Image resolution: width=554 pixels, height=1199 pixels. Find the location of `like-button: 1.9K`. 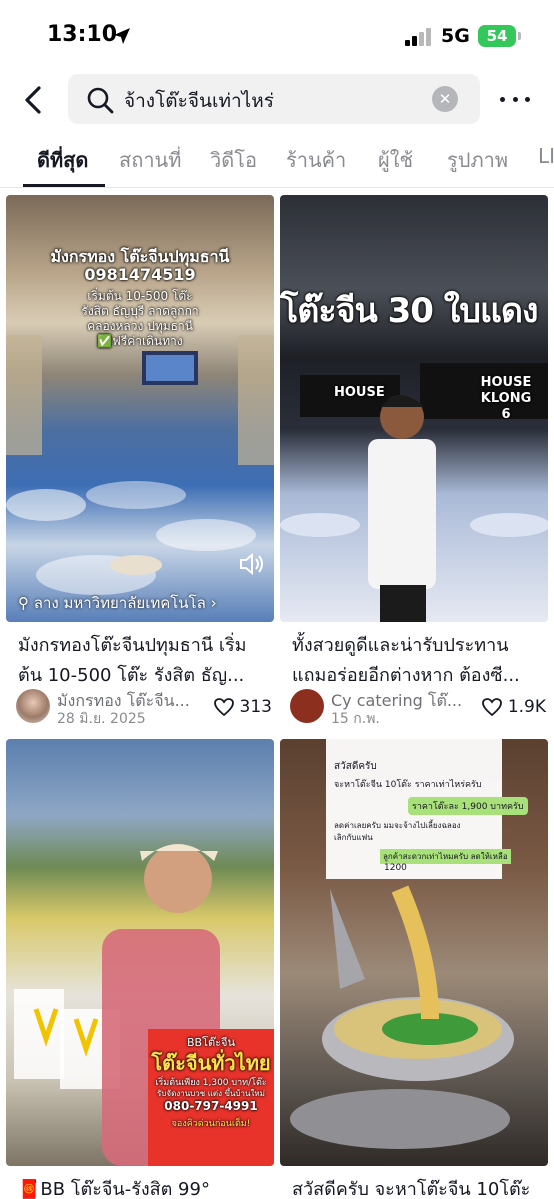

like-button: 1.9K is located at coordinates (513, 707).